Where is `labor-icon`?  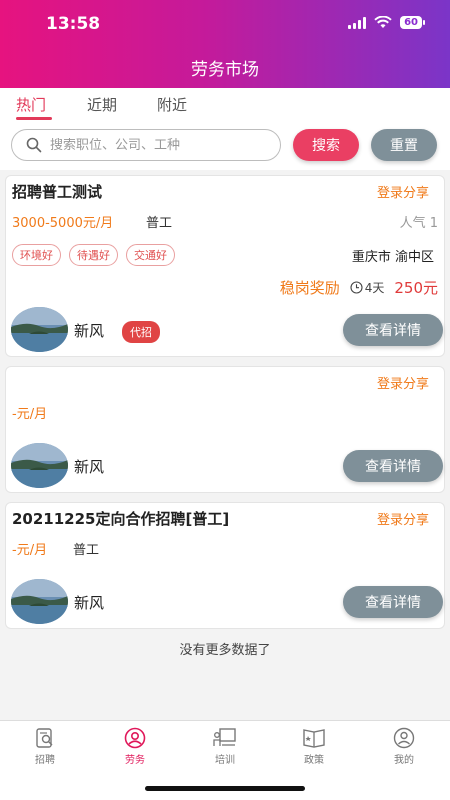 labor-icon is located at coordinates (135, 738).